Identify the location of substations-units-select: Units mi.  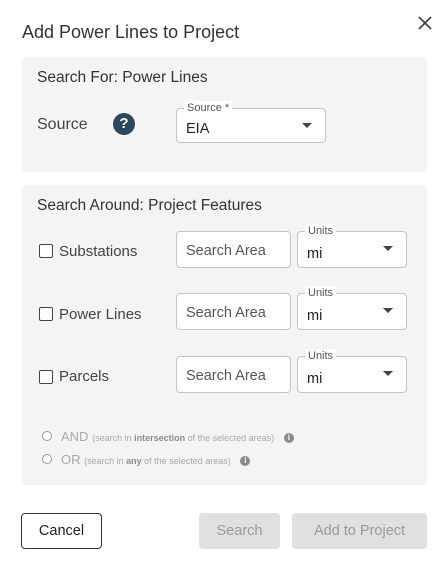
(352, 246).